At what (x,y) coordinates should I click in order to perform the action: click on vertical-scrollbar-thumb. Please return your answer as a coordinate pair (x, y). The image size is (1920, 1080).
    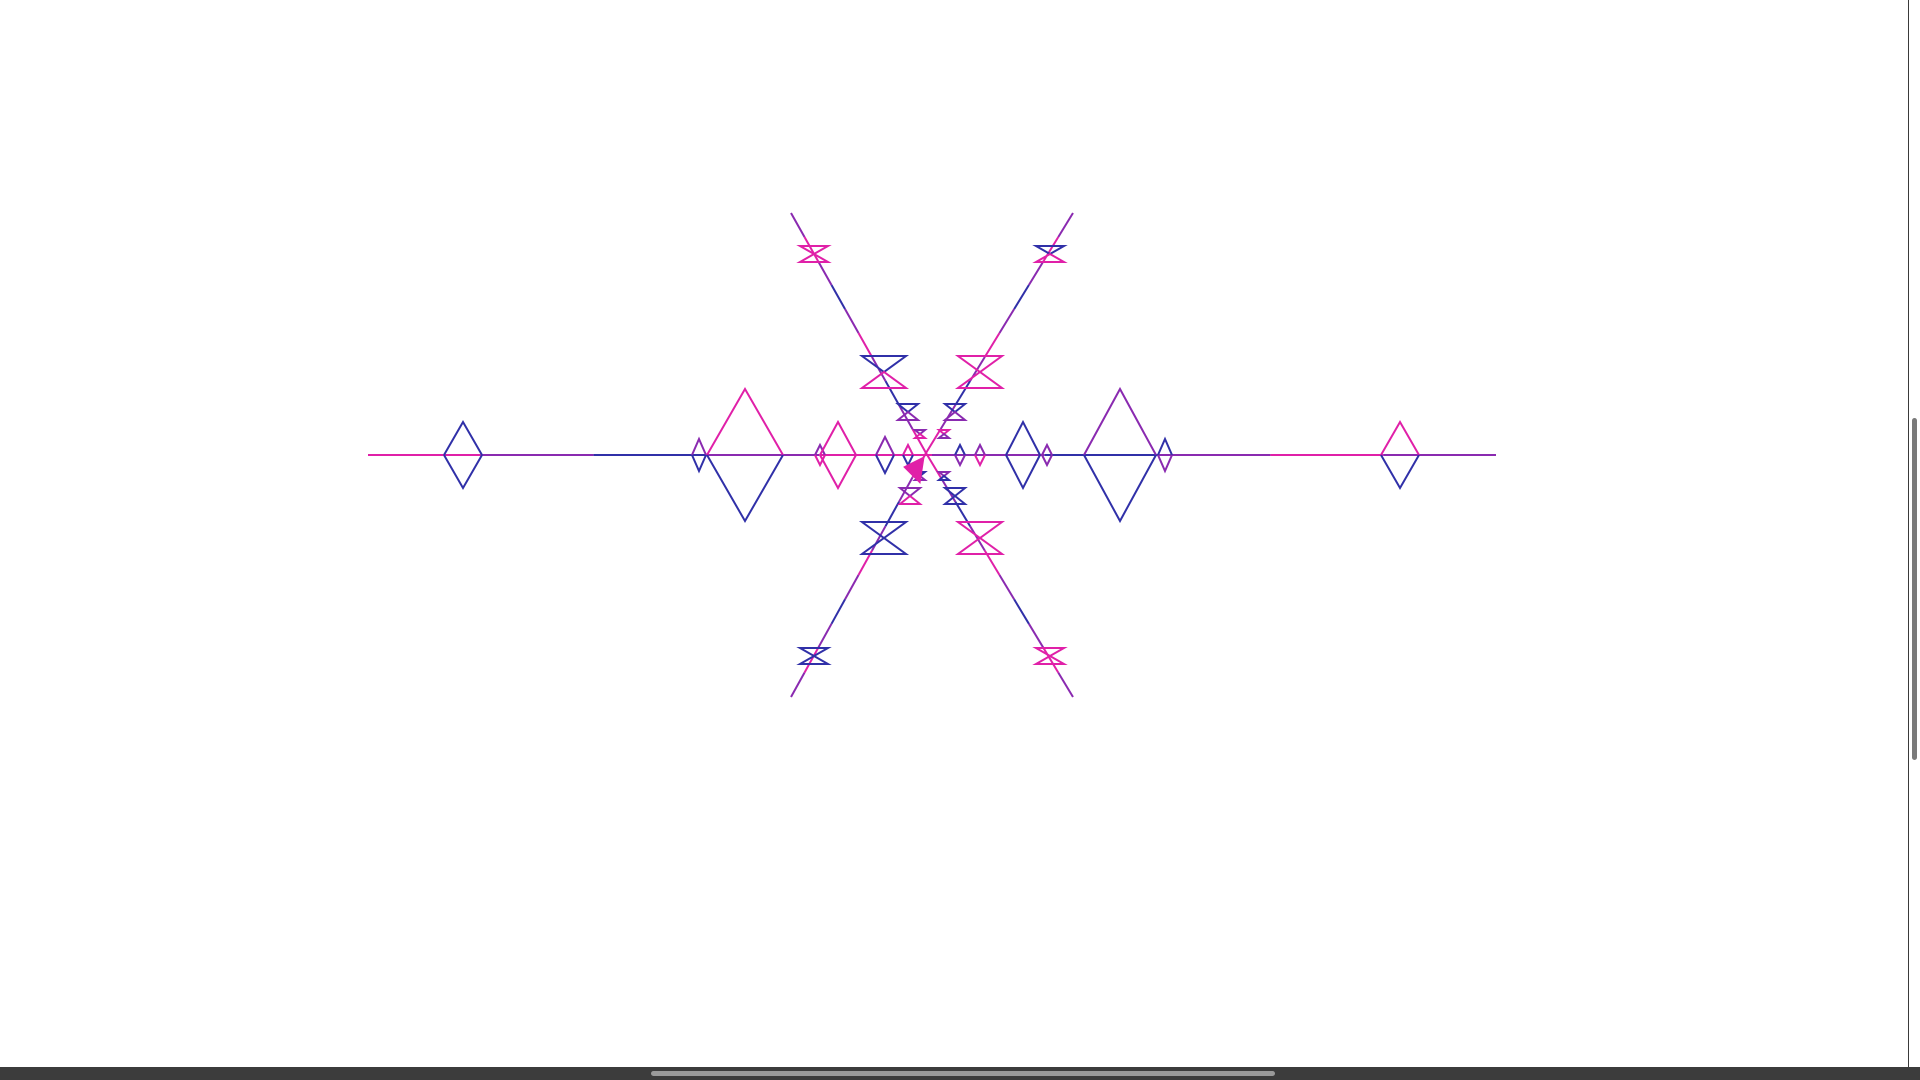
    Looking at the image, I should click on (1914, 589).